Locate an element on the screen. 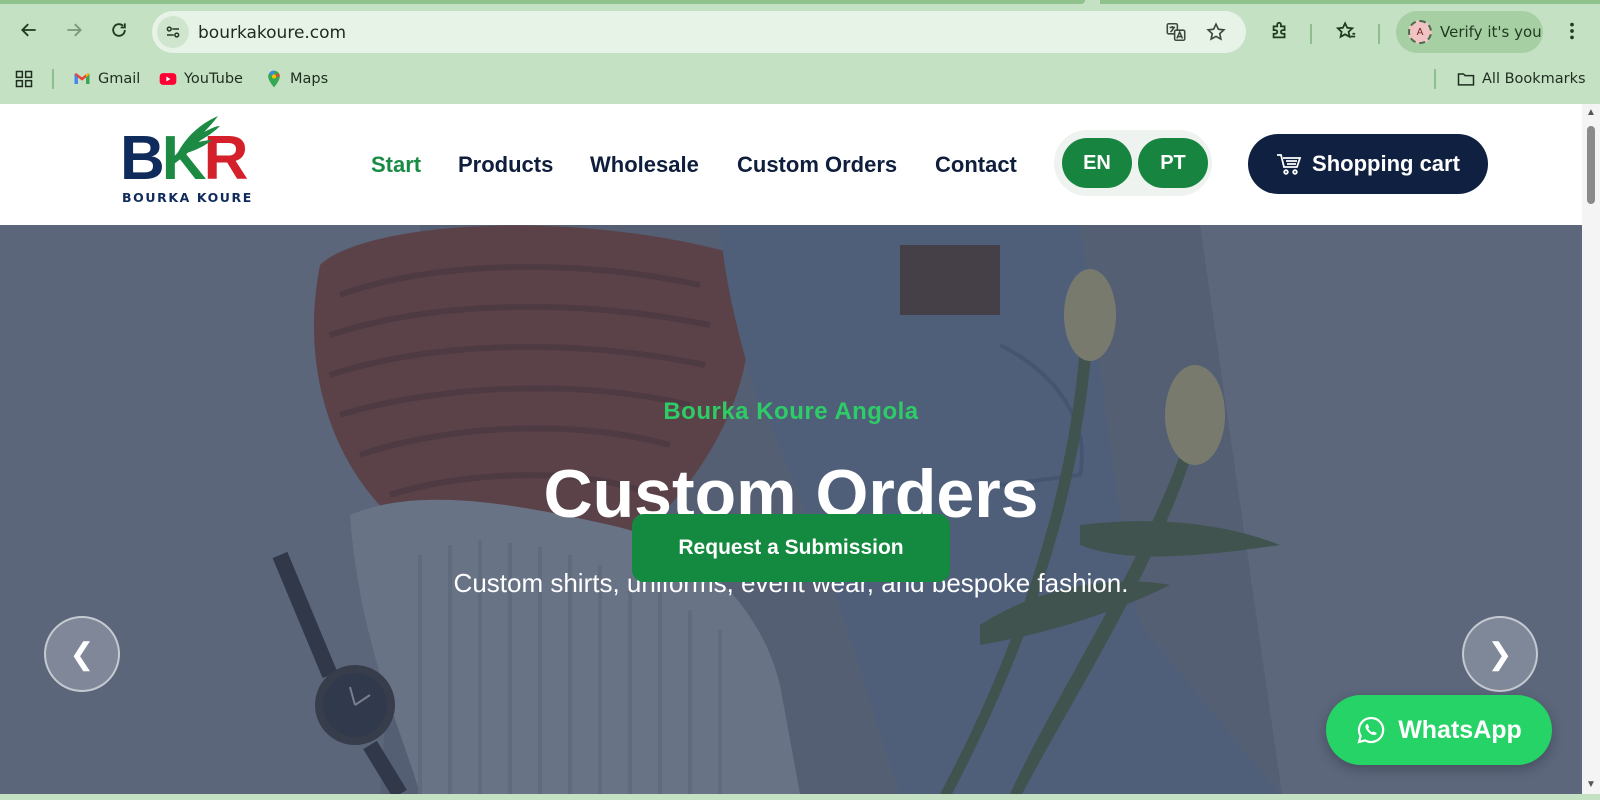 This screenshot has height=800, width=1600. reading-list-button is located at coordinates (1346, 31).